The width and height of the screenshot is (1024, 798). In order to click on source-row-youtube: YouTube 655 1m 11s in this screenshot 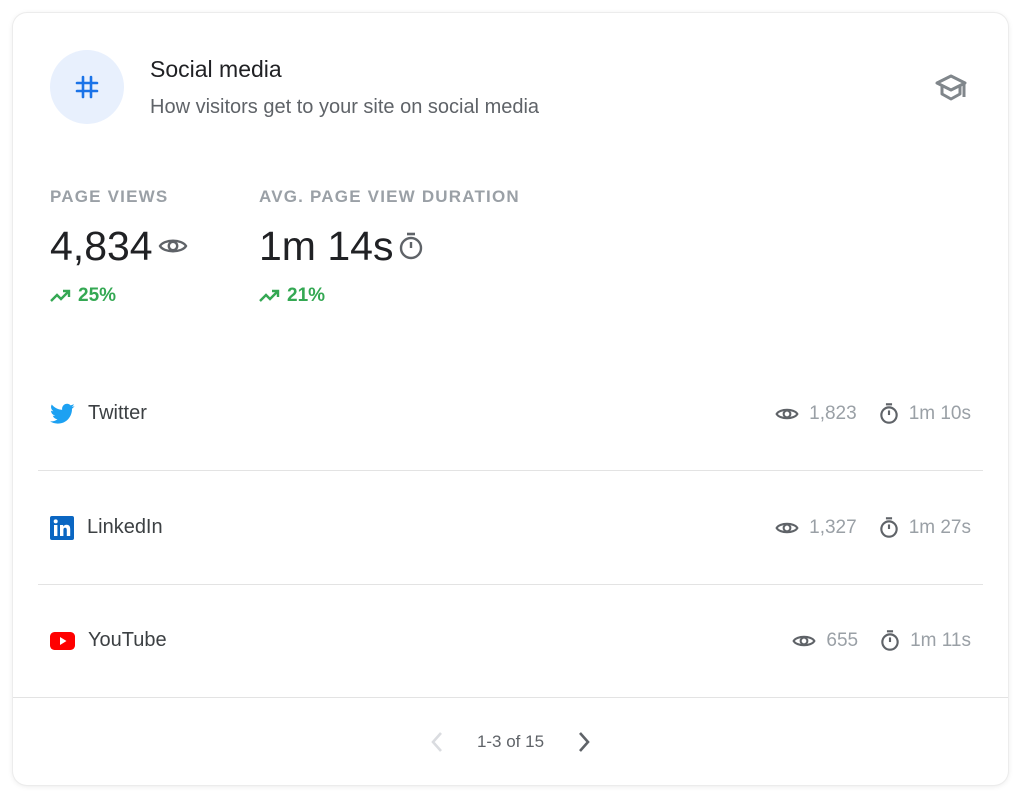, I will do `click(510, 640)`.